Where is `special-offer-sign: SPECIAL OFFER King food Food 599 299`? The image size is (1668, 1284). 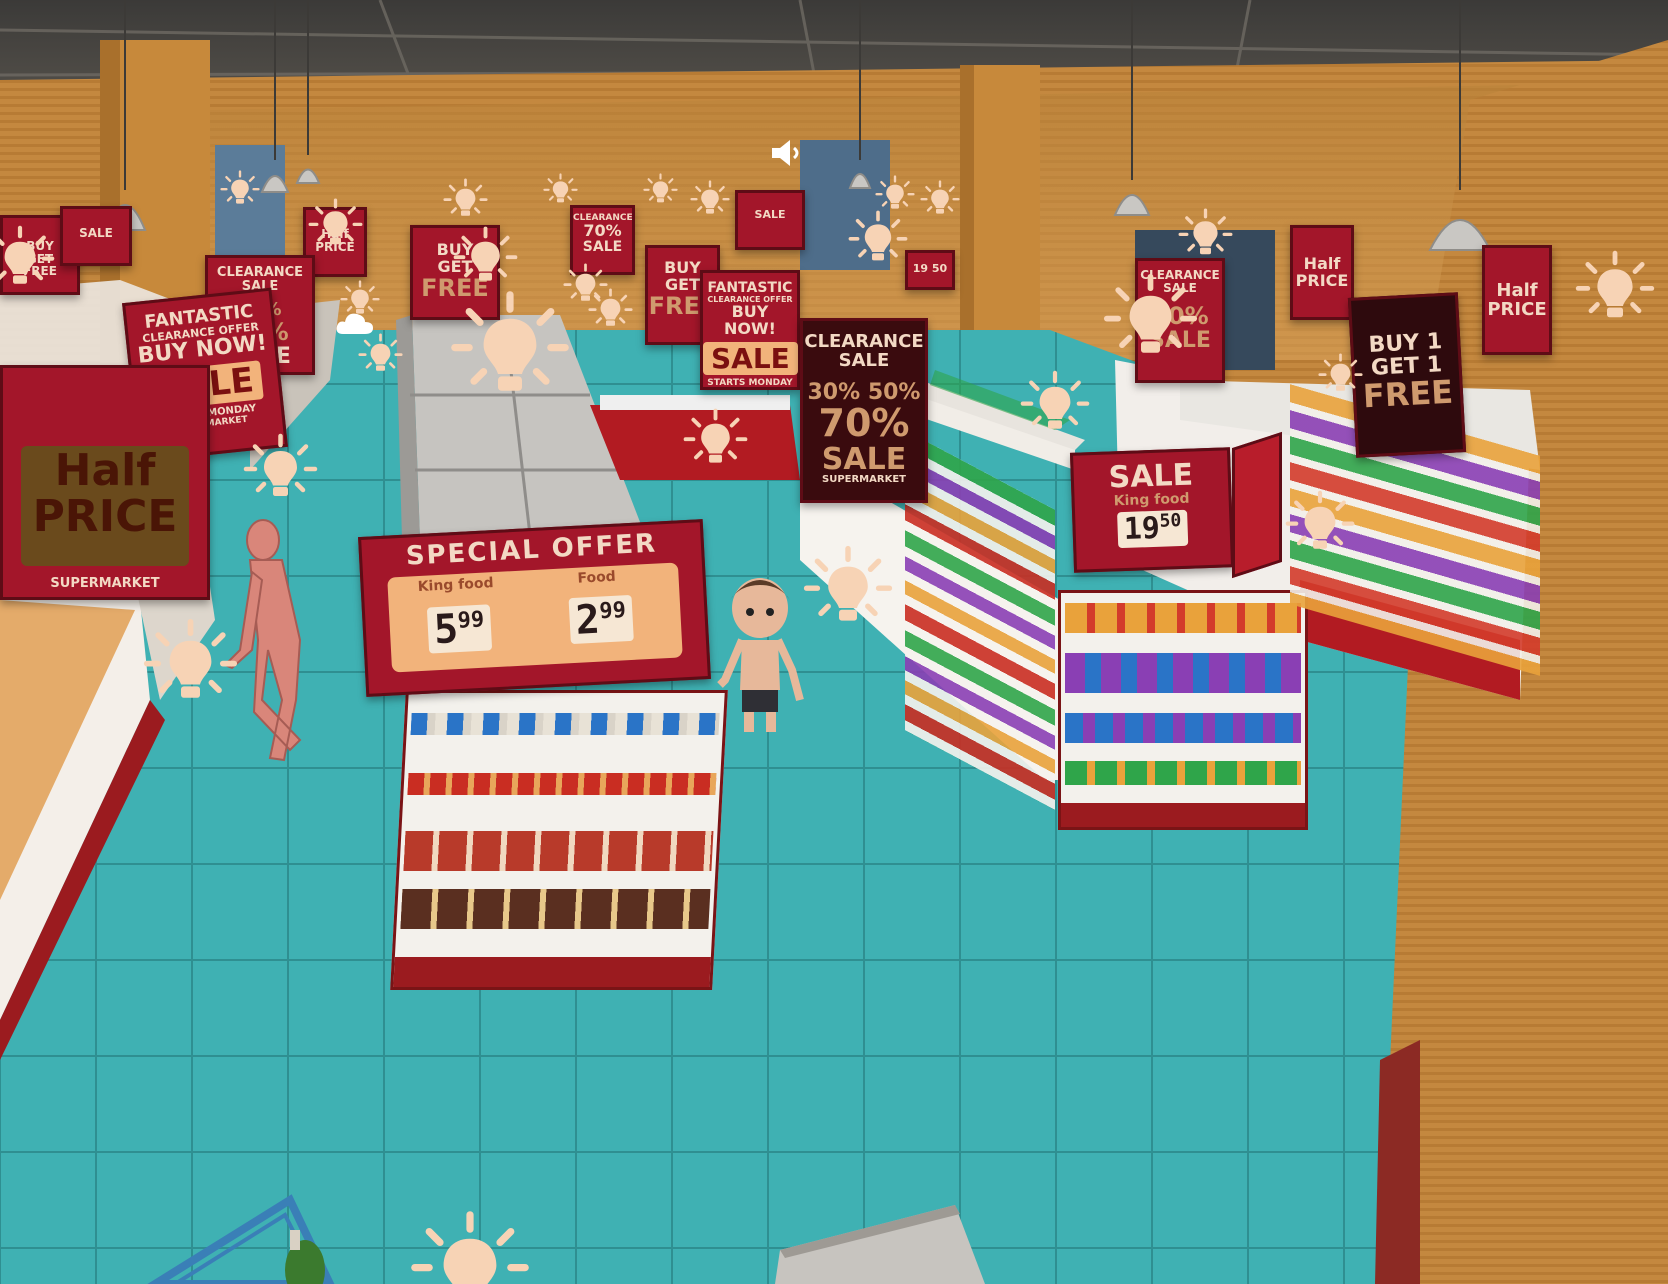
special-offer-sign: SPECIAL OFFER King food Food 599 299 is located at coordinates (534, 608).